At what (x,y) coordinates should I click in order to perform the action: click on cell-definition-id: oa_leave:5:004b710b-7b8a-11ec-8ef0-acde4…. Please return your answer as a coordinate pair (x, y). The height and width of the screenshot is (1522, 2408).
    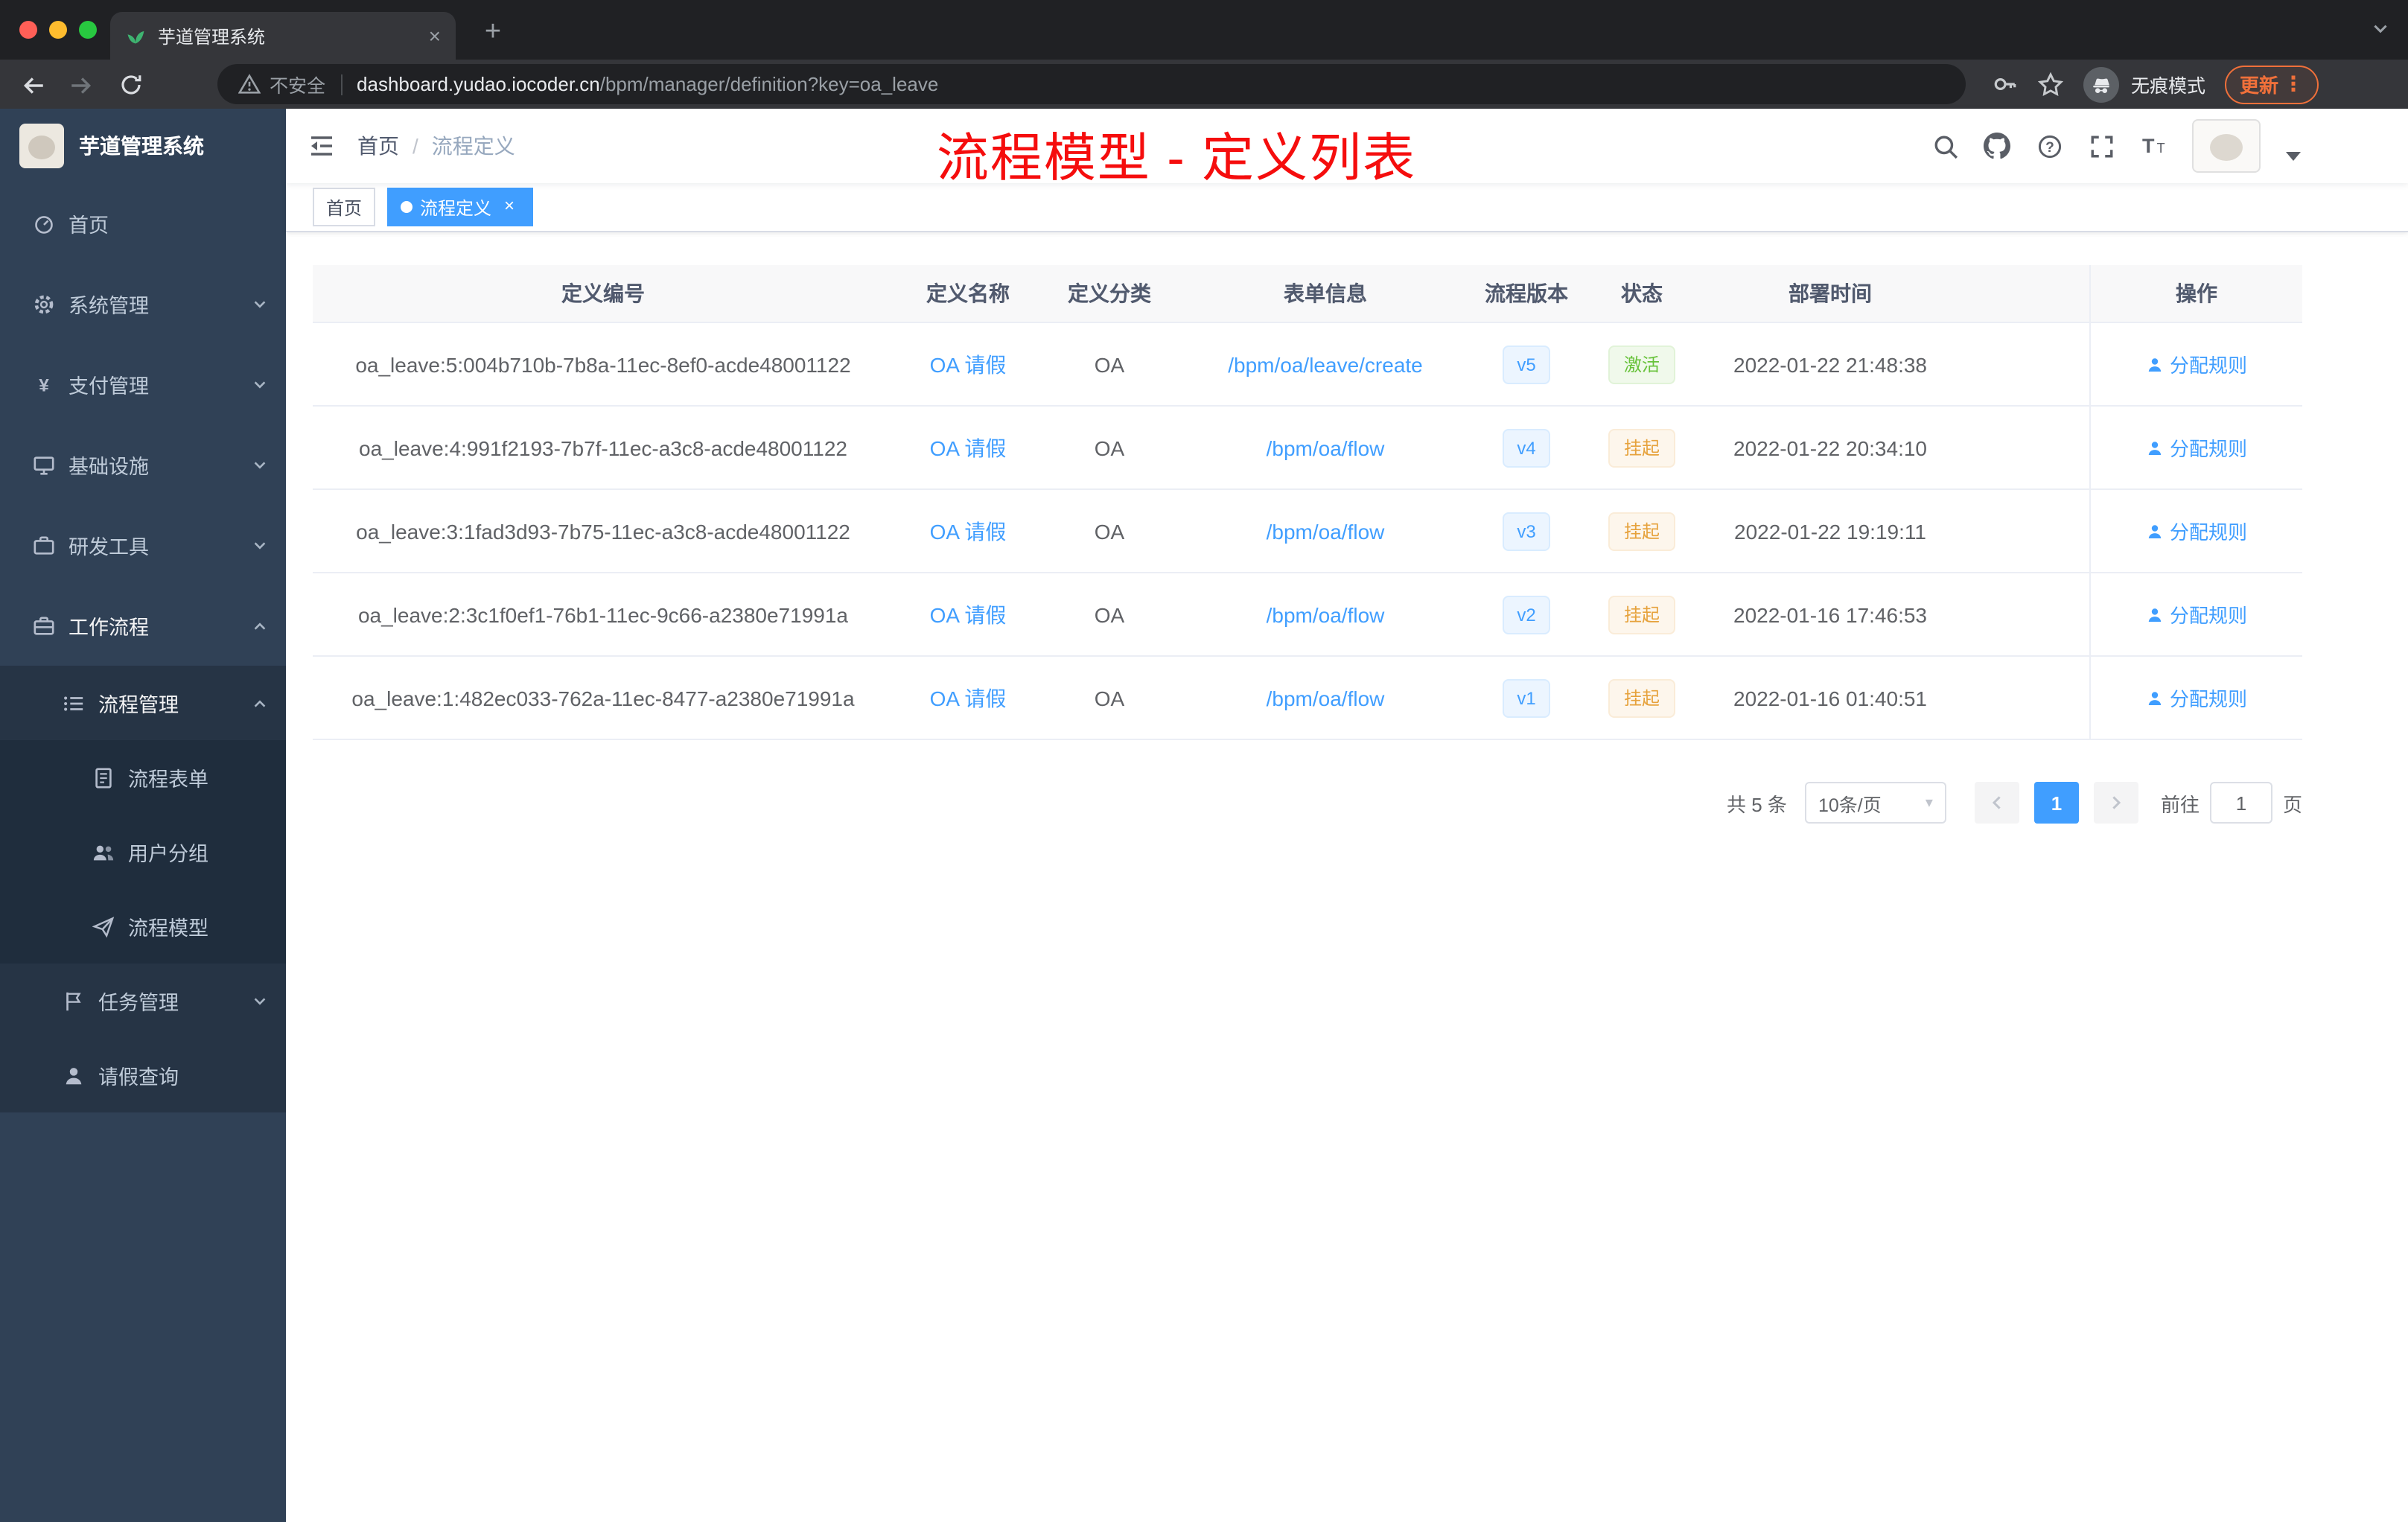
    Looking at the image, I should click on (603, 364).